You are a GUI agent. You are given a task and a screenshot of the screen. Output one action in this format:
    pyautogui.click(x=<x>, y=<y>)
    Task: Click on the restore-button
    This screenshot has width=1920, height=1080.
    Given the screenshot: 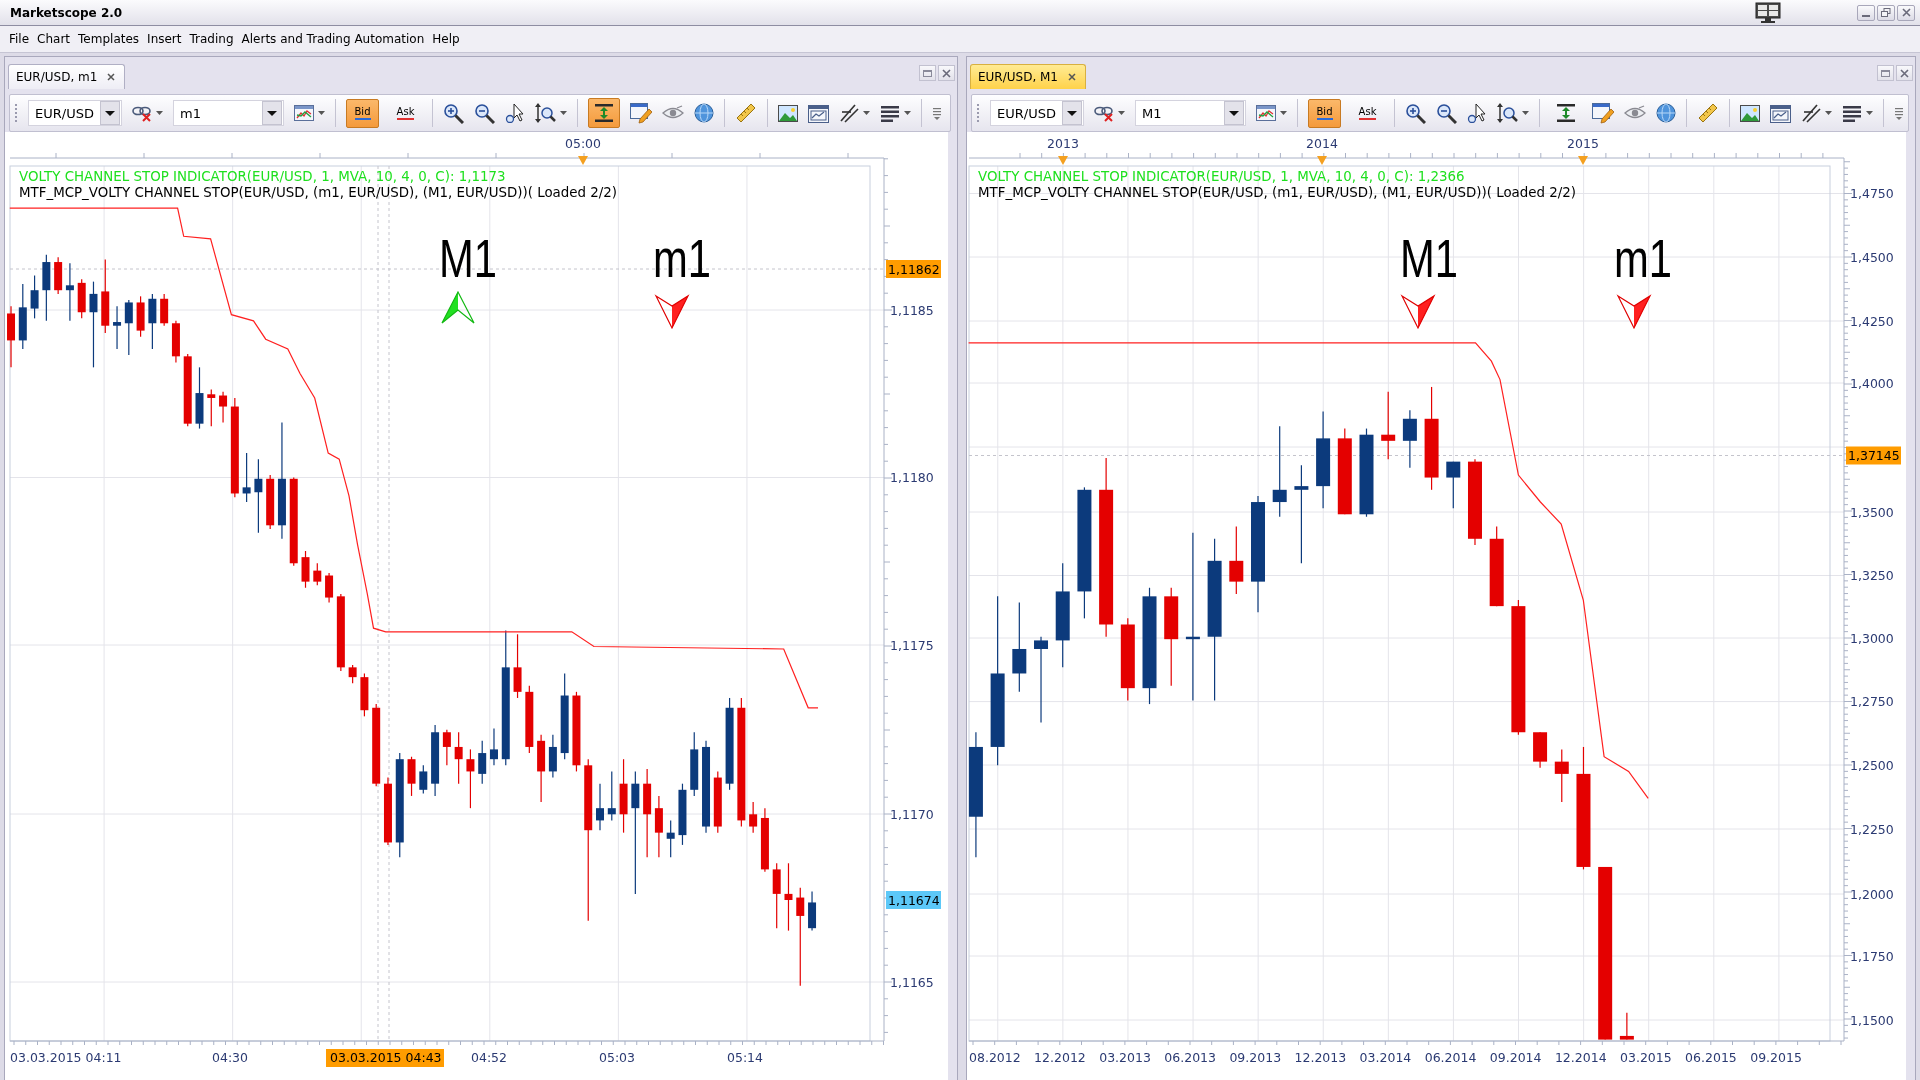 What is the action you would take?
    pyautogui.click(x=1886, y=12)
    